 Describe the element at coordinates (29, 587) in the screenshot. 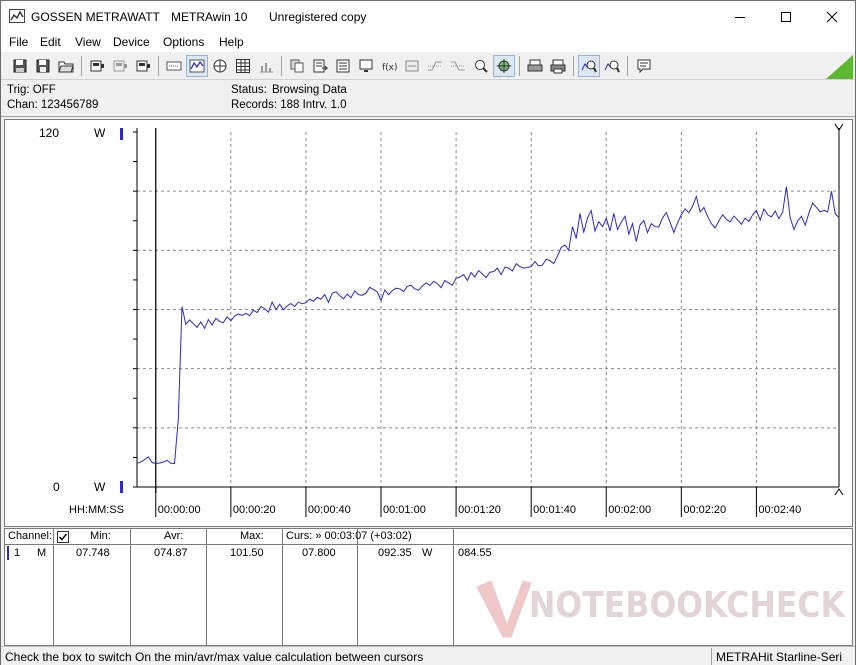

I see `stats-col-channel` at that location.